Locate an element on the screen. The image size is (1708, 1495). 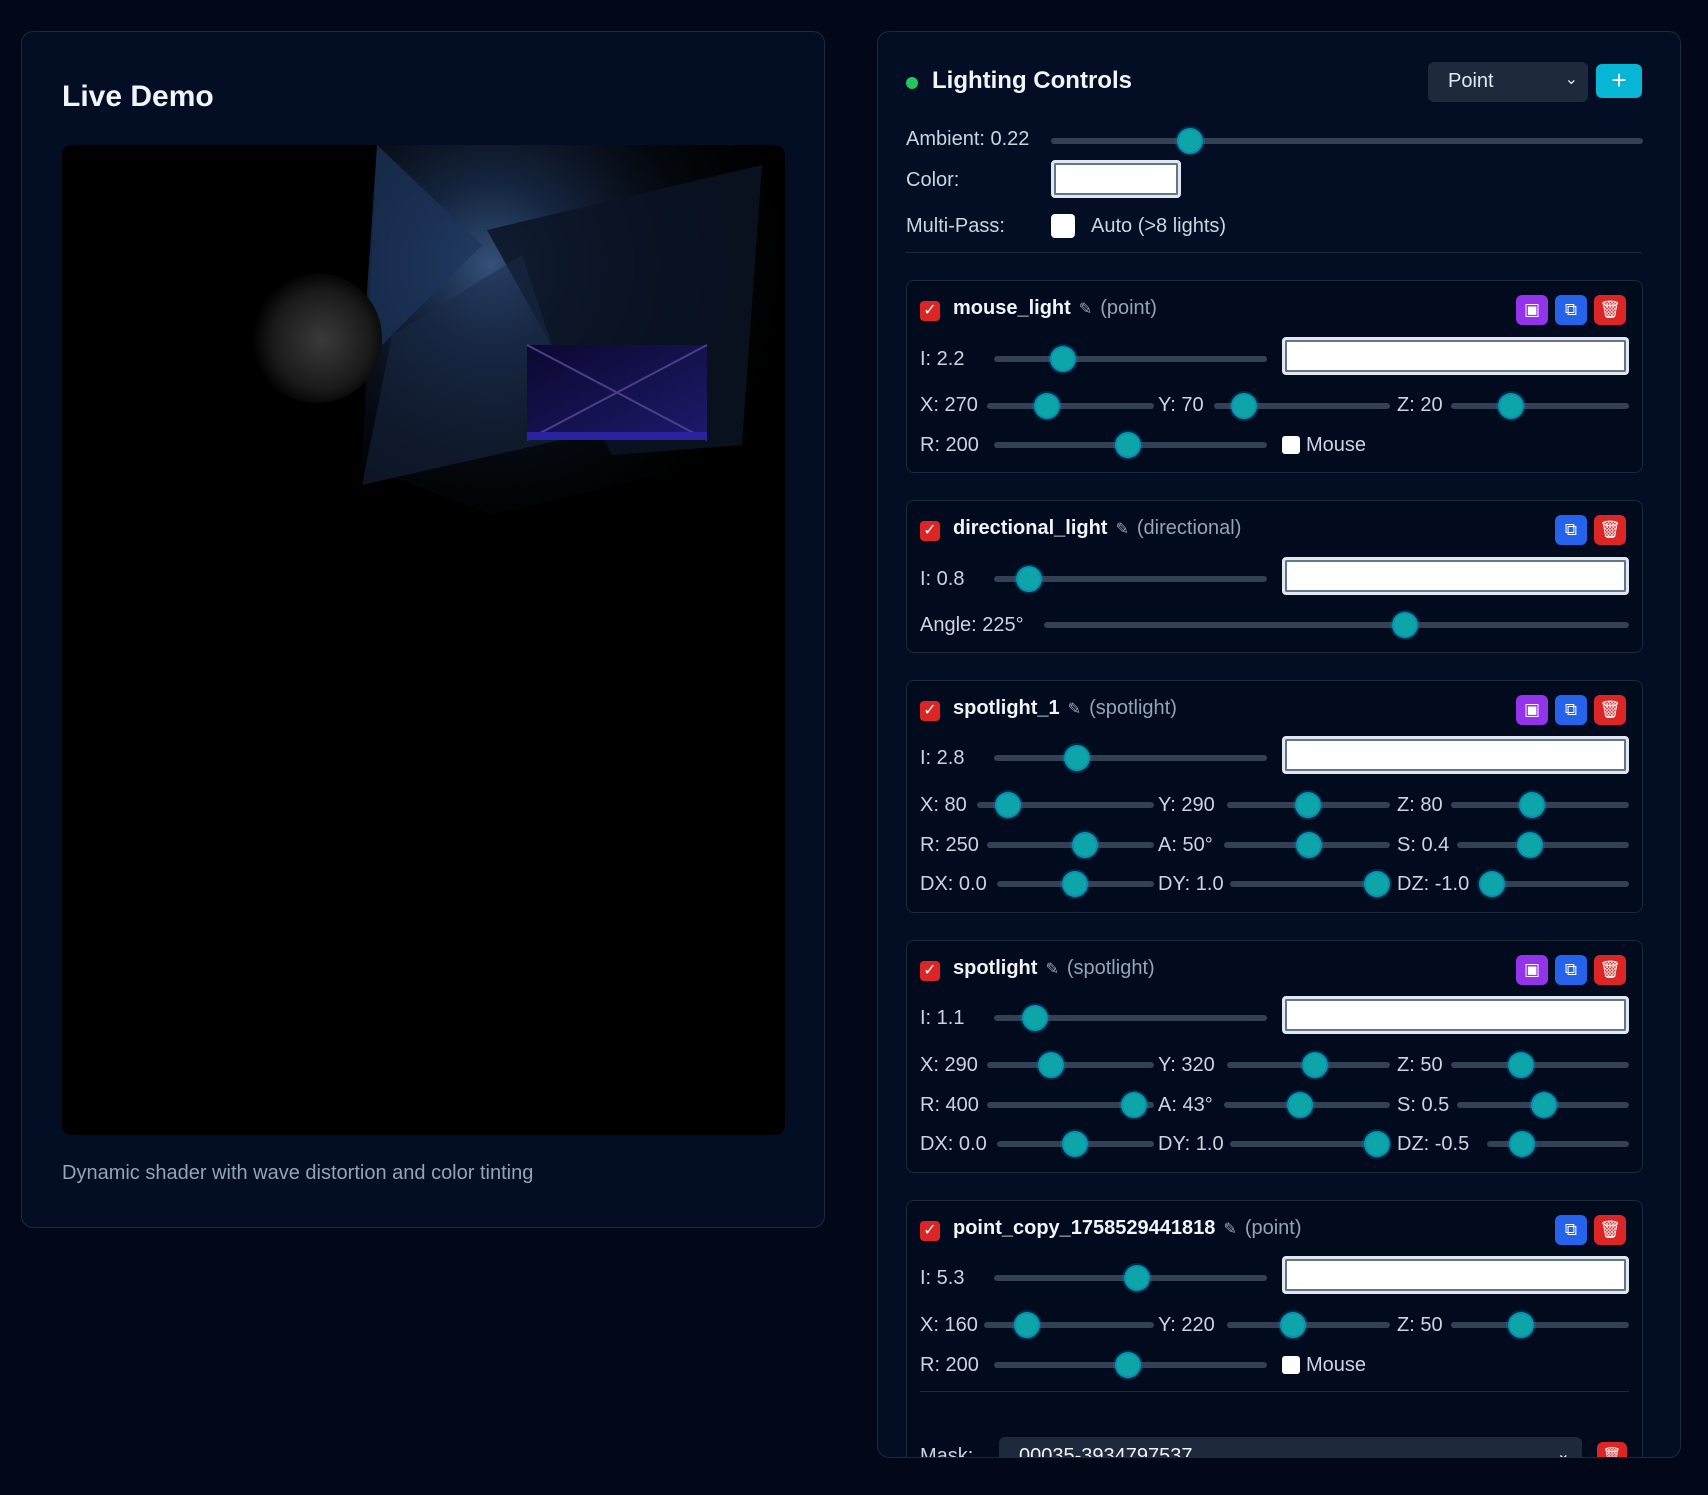
mask-select: 00035-3934797537 ⌄ is located at coordinates (1290, 1447).